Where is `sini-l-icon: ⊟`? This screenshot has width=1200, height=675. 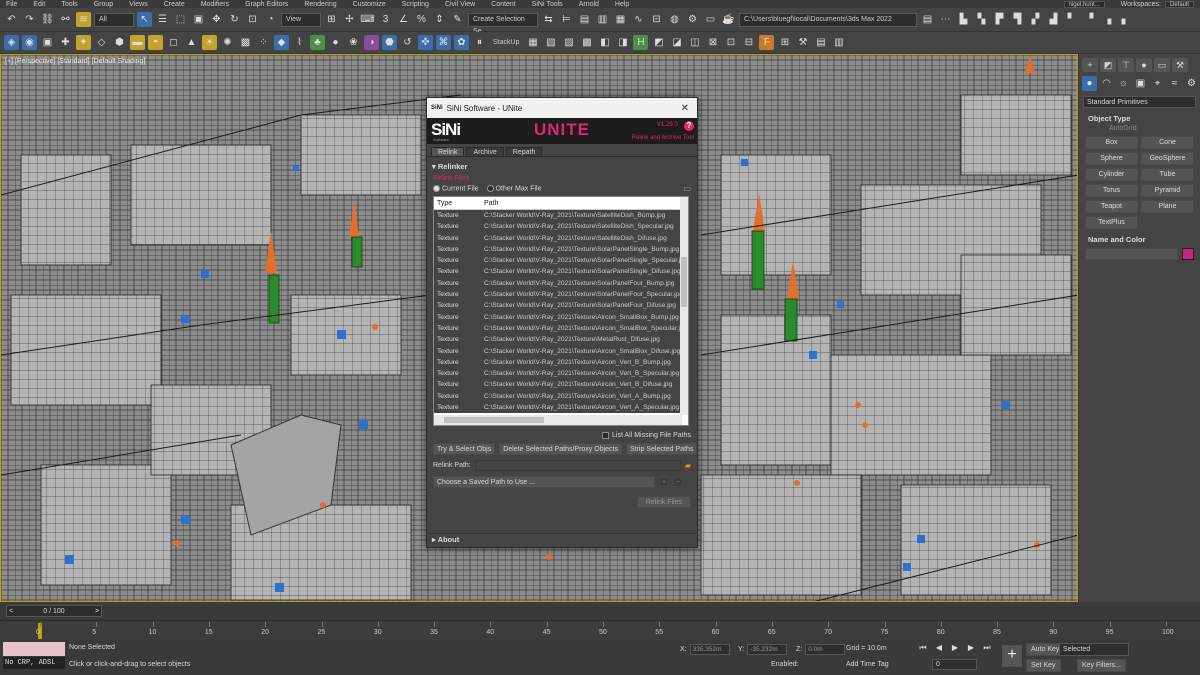
sini-l-icon: ⊟ is located at coordinates (748, 42).